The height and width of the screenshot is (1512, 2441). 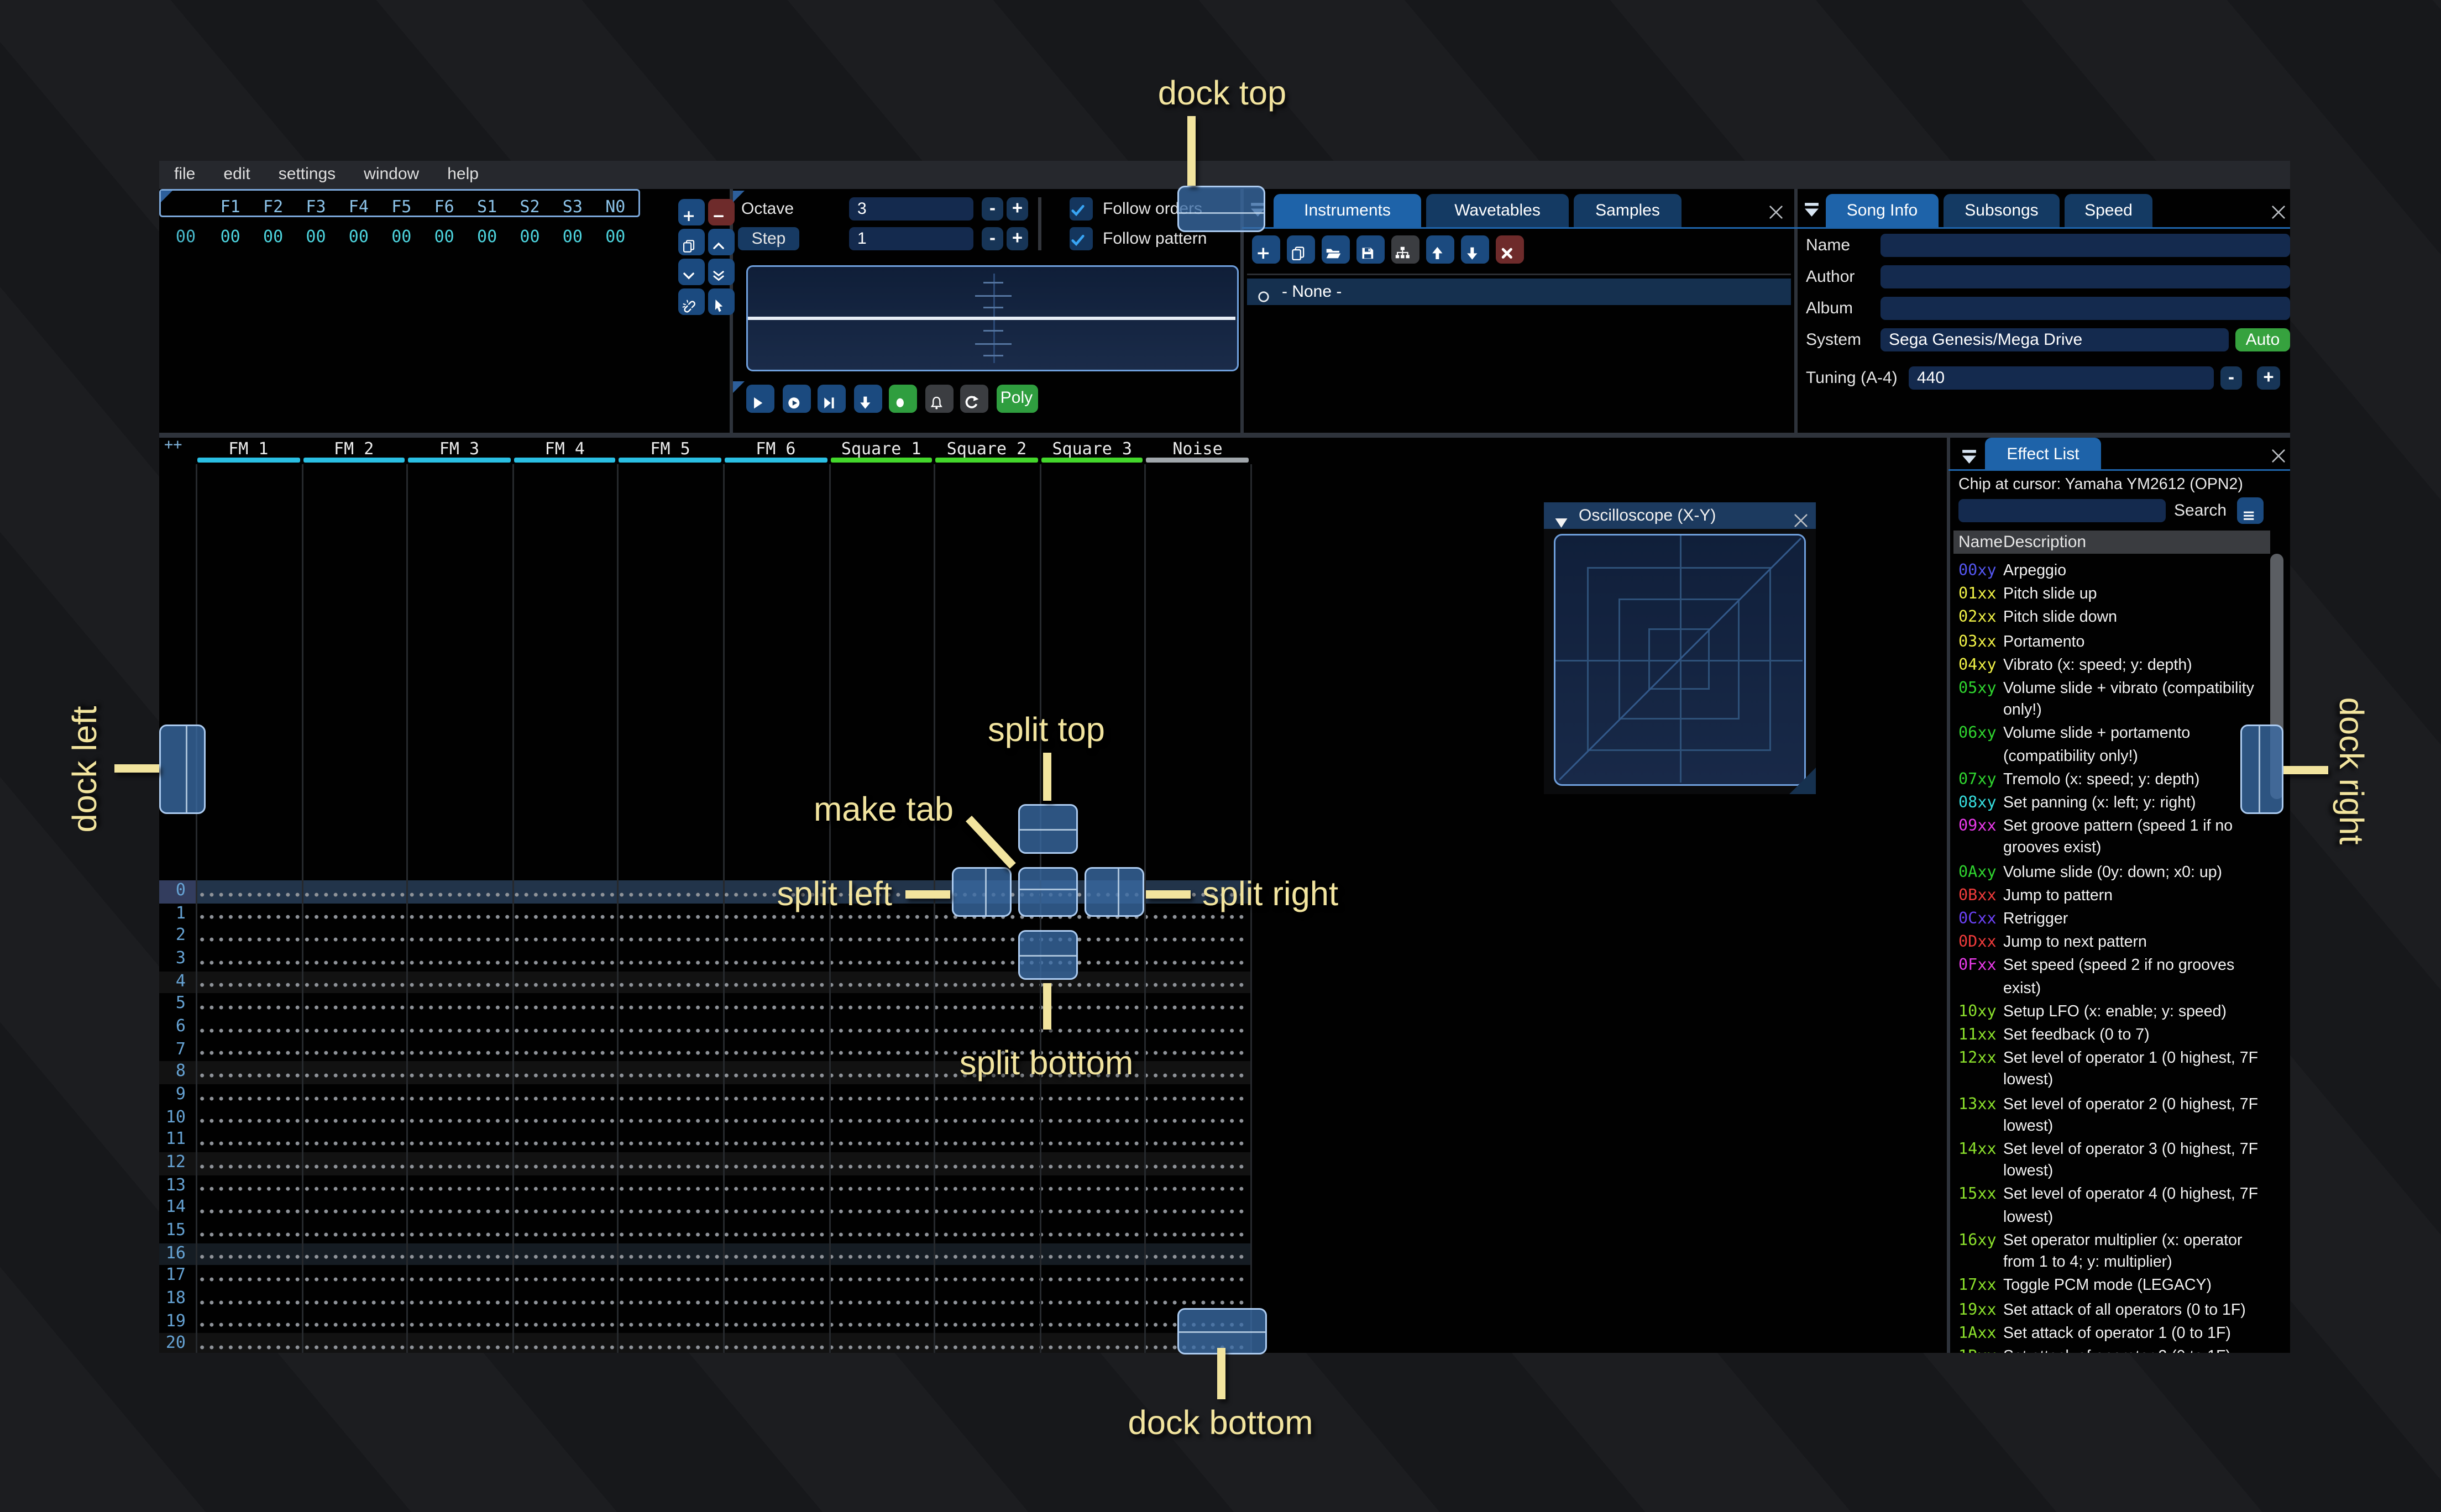 What do you see at coordinates (1266, 250) in the screenshot?
I see `add-instrument-button` at bounding box center [1266, 250].